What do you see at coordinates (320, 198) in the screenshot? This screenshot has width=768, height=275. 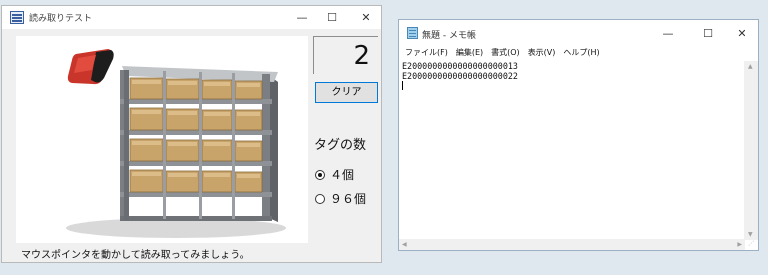 I see `radio-button` at bounding box center [320, 198].